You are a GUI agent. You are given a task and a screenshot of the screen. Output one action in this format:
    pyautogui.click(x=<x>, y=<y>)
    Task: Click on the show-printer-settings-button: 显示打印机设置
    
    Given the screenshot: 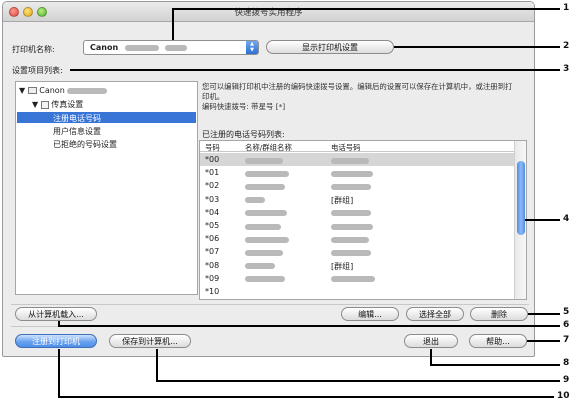 What is the action you would take?
    pyautogui.click(x=330, y=47)
    